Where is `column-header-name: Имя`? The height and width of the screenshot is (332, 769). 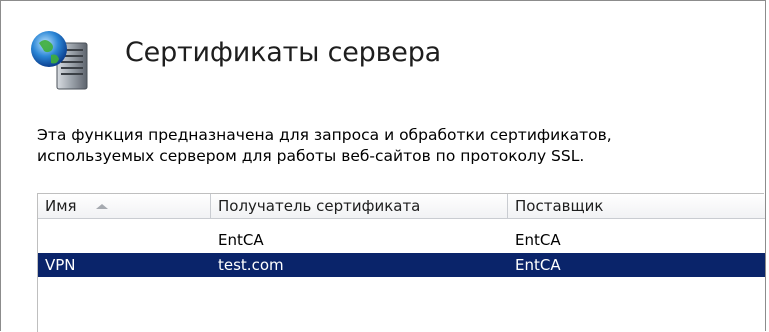
column-header-name: Имя is located at coordinates (124, 206).